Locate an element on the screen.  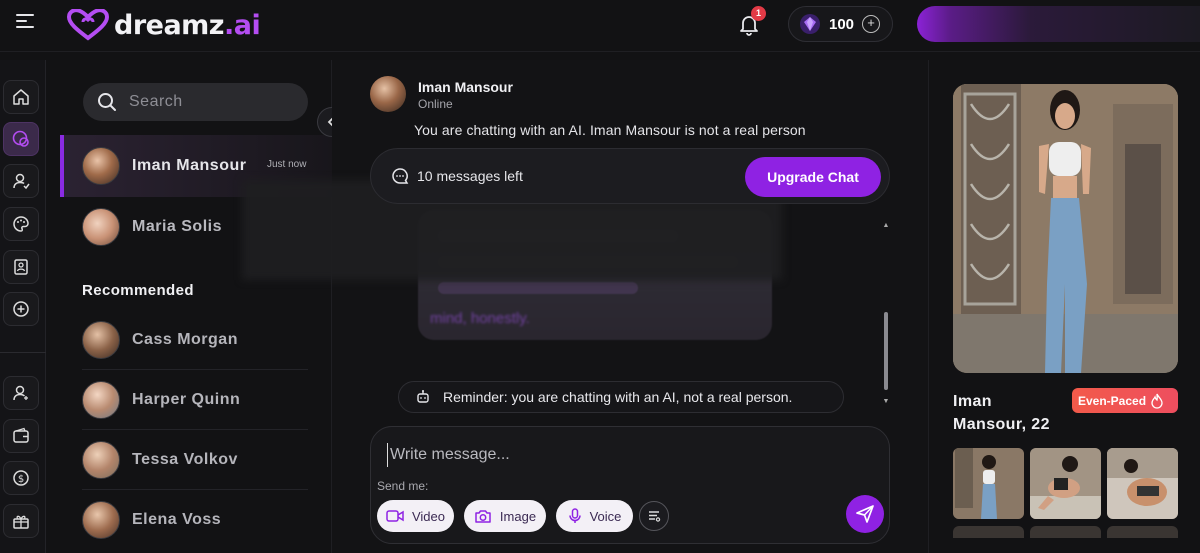
upgrade-chat-button: Upgrade Chat is located at coordinates (813, 177).